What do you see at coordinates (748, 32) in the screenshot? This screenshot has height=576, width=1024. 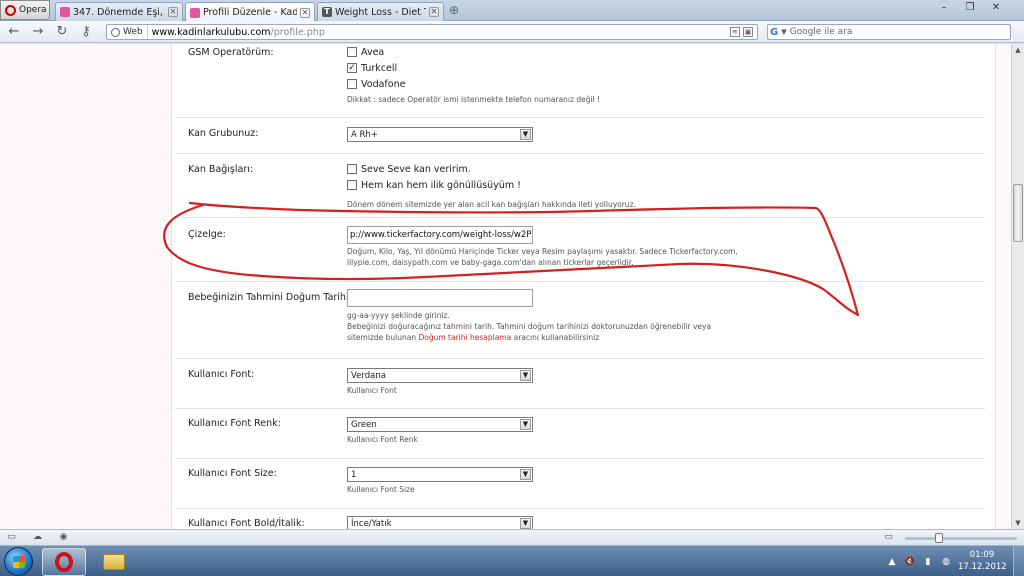 I see `bookmark-icon: ▣` at bounding box center [748, 32].